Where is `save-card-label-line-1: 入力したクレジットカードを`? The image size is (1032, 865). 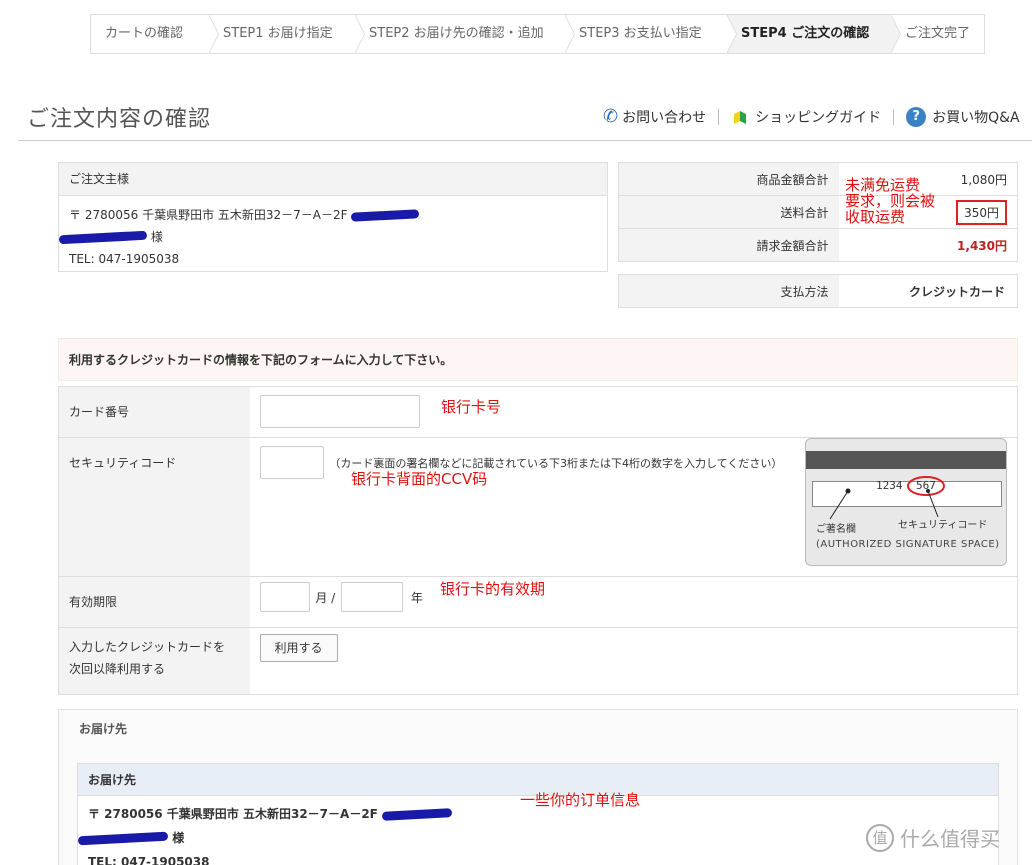
save-card-label-line-1: 入力したクレジットカードを is located at coordinates (147, 647).